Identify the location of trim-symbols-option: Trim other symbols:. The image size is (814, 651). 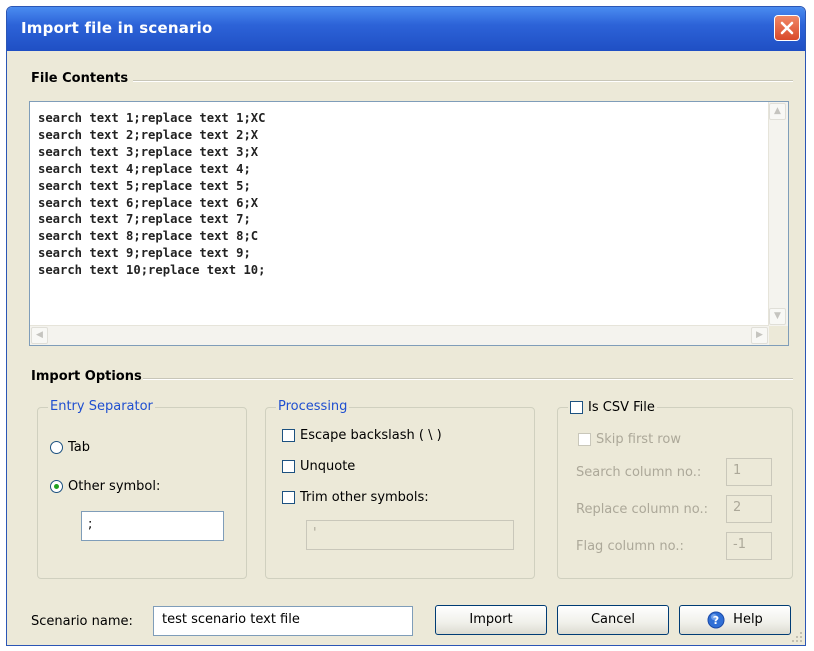
(355, 497).